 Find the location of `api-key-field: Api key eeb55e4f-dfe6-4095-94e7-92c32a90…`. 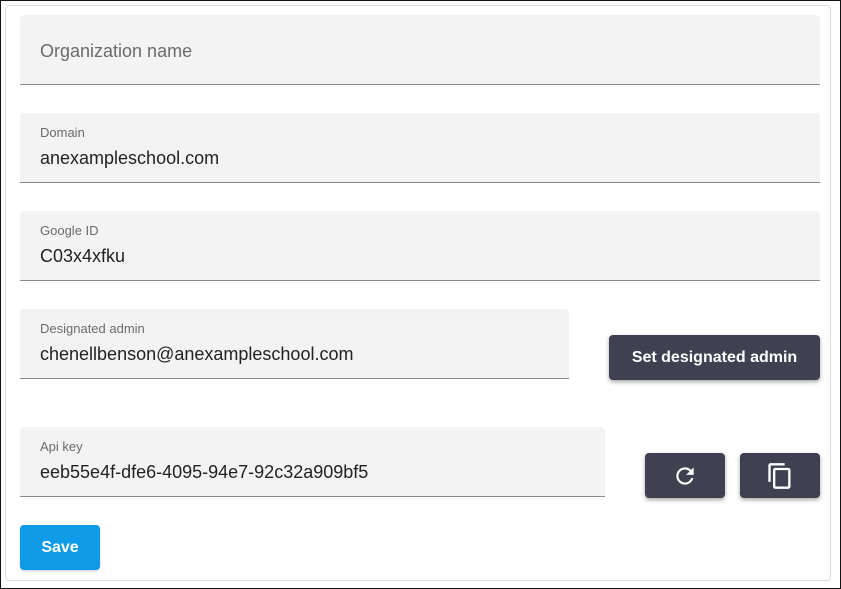

api-key-field: Api key eeb55e4f-dfe6-4095-94e7-92c32a90… is located at coordinates (312, 462).